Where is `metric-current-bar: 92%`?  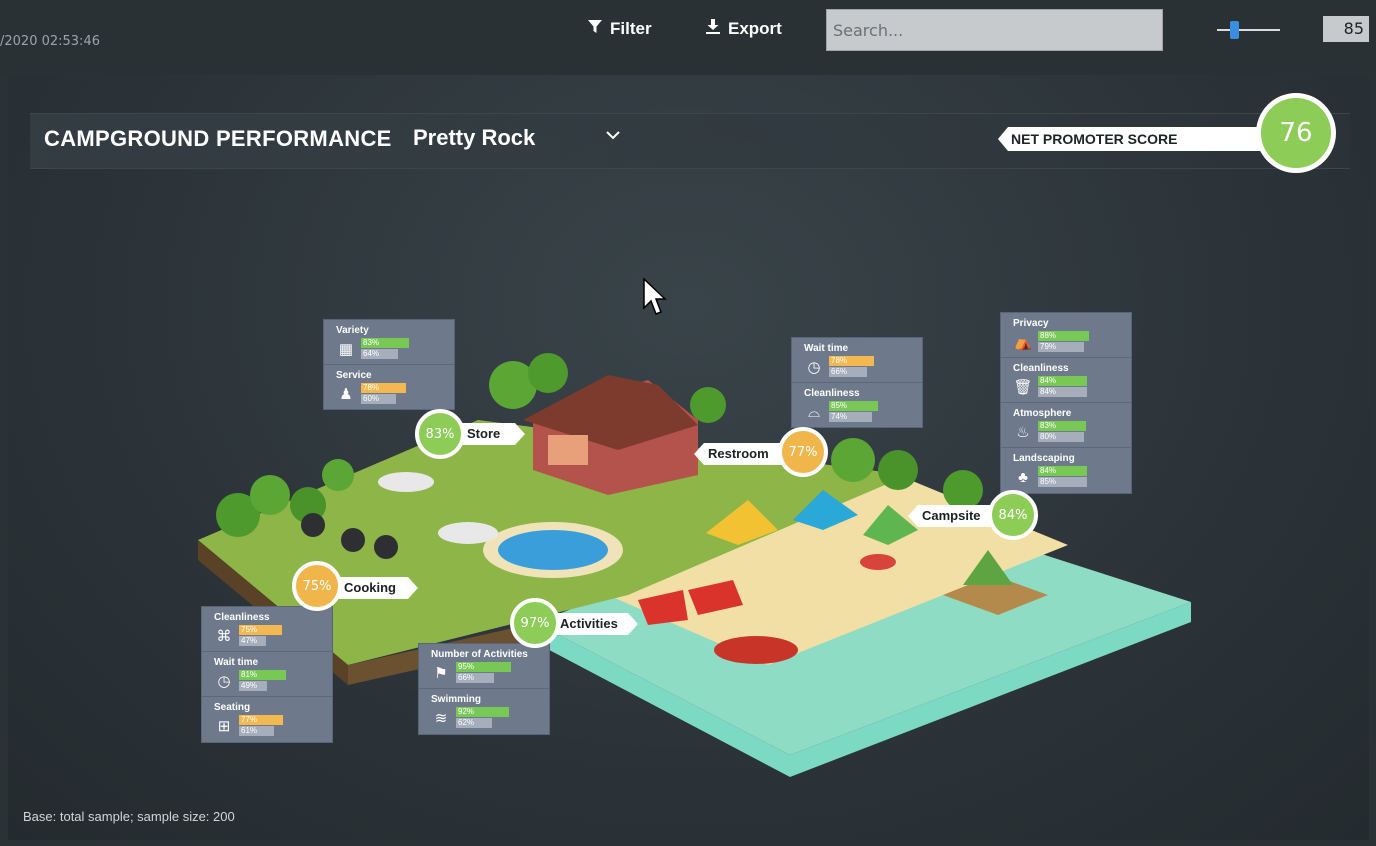
metric-current-bar: 92% is located at coordinates (482, 712).